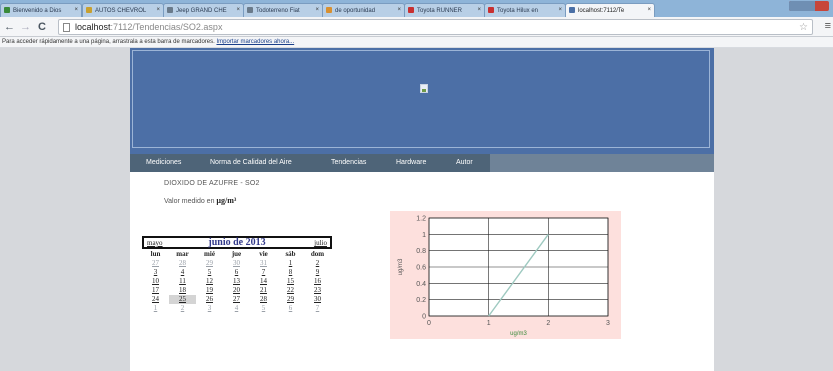 The image size is (833, 371). What do you see at coordinates (828, 26) in the screenshot?
I see `menu-icon: ≡` at bounding box center [828, 26].